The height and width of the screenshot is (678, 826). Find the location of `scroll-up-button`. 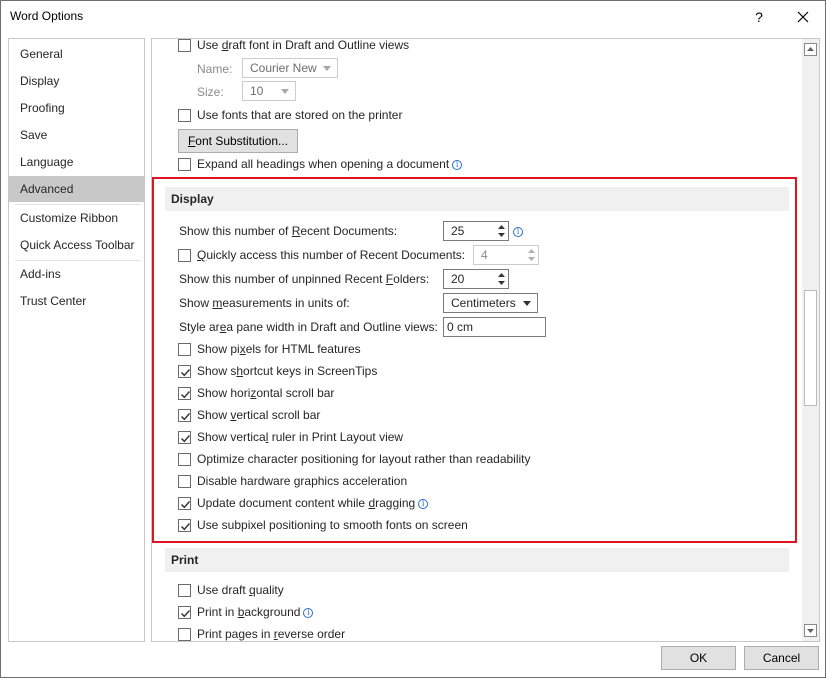

scroll-up-button is located at coordinates (810, 49).